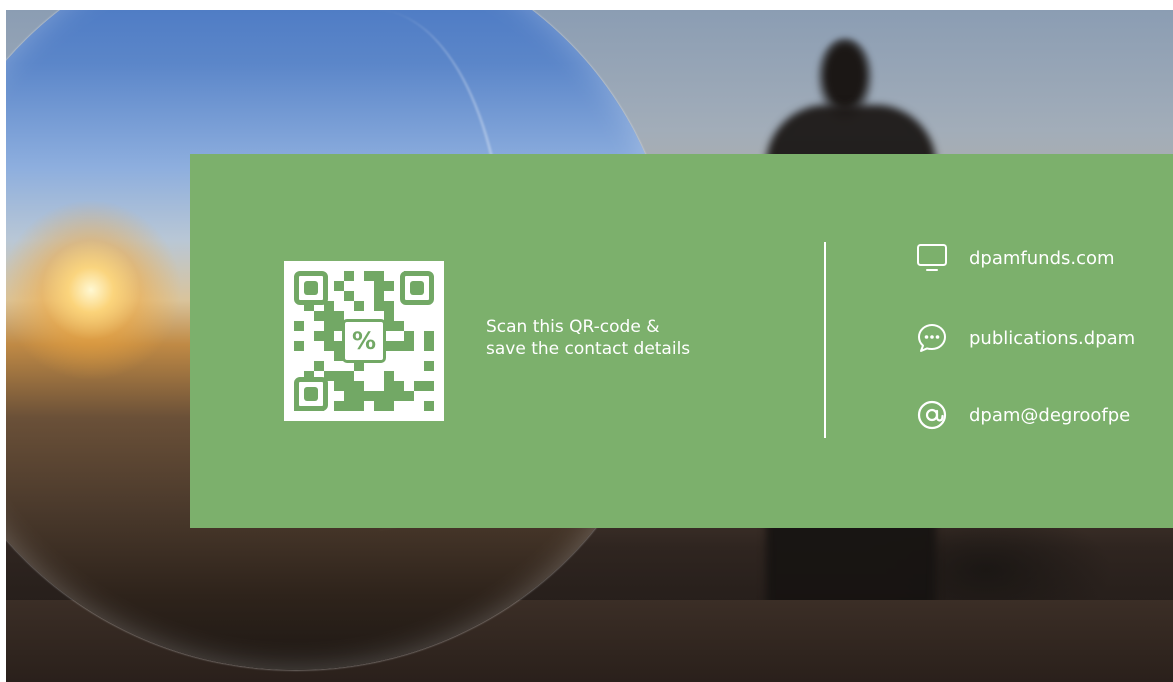 This screenshot has height=682, width=1173. I want to click on divider, so click(825, 340).